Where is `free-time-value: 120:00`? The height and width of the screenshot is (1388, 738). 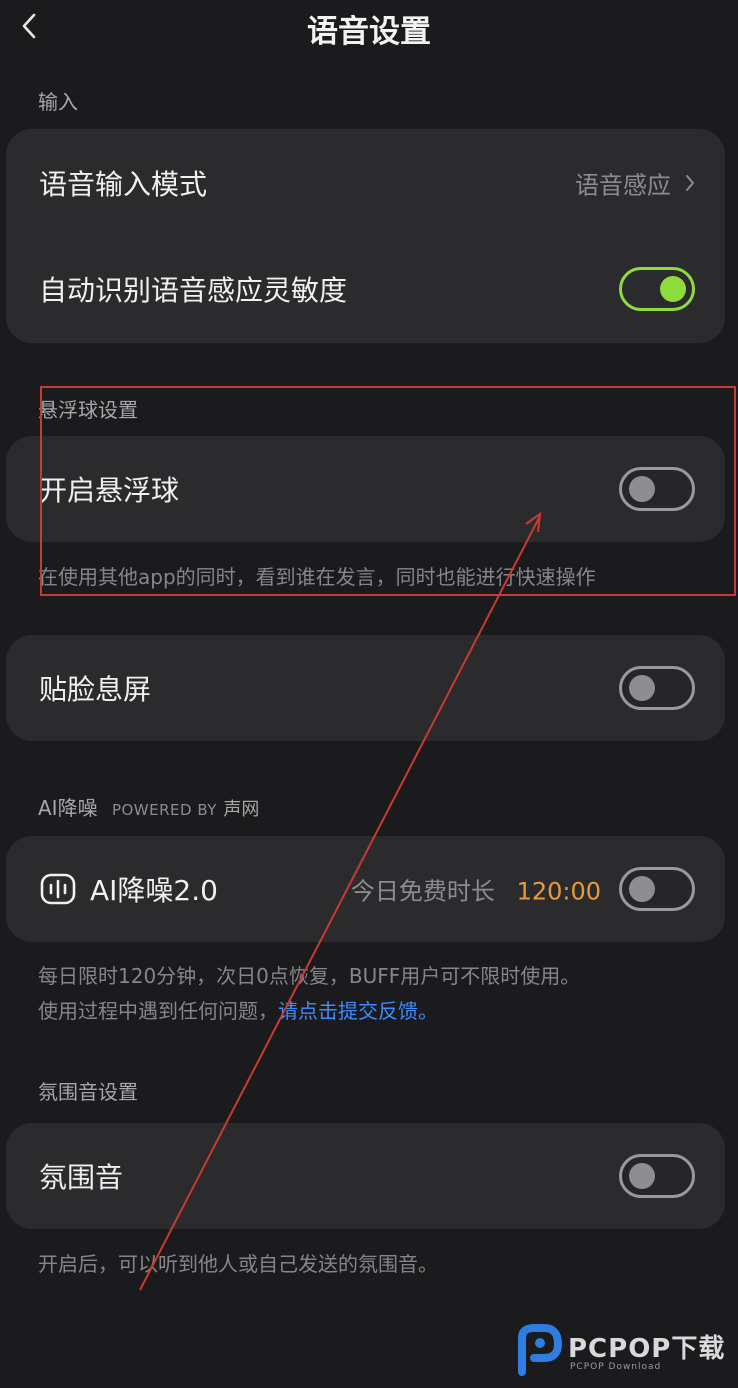
free-time-value: 120:00 is located at coordinates (558, 891).